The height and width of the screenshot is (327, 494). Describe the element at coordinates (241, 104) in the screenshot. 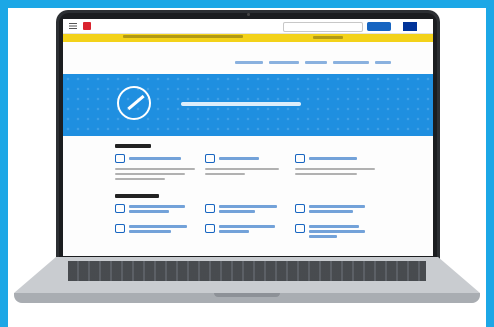

I see `hero-text` at that location.